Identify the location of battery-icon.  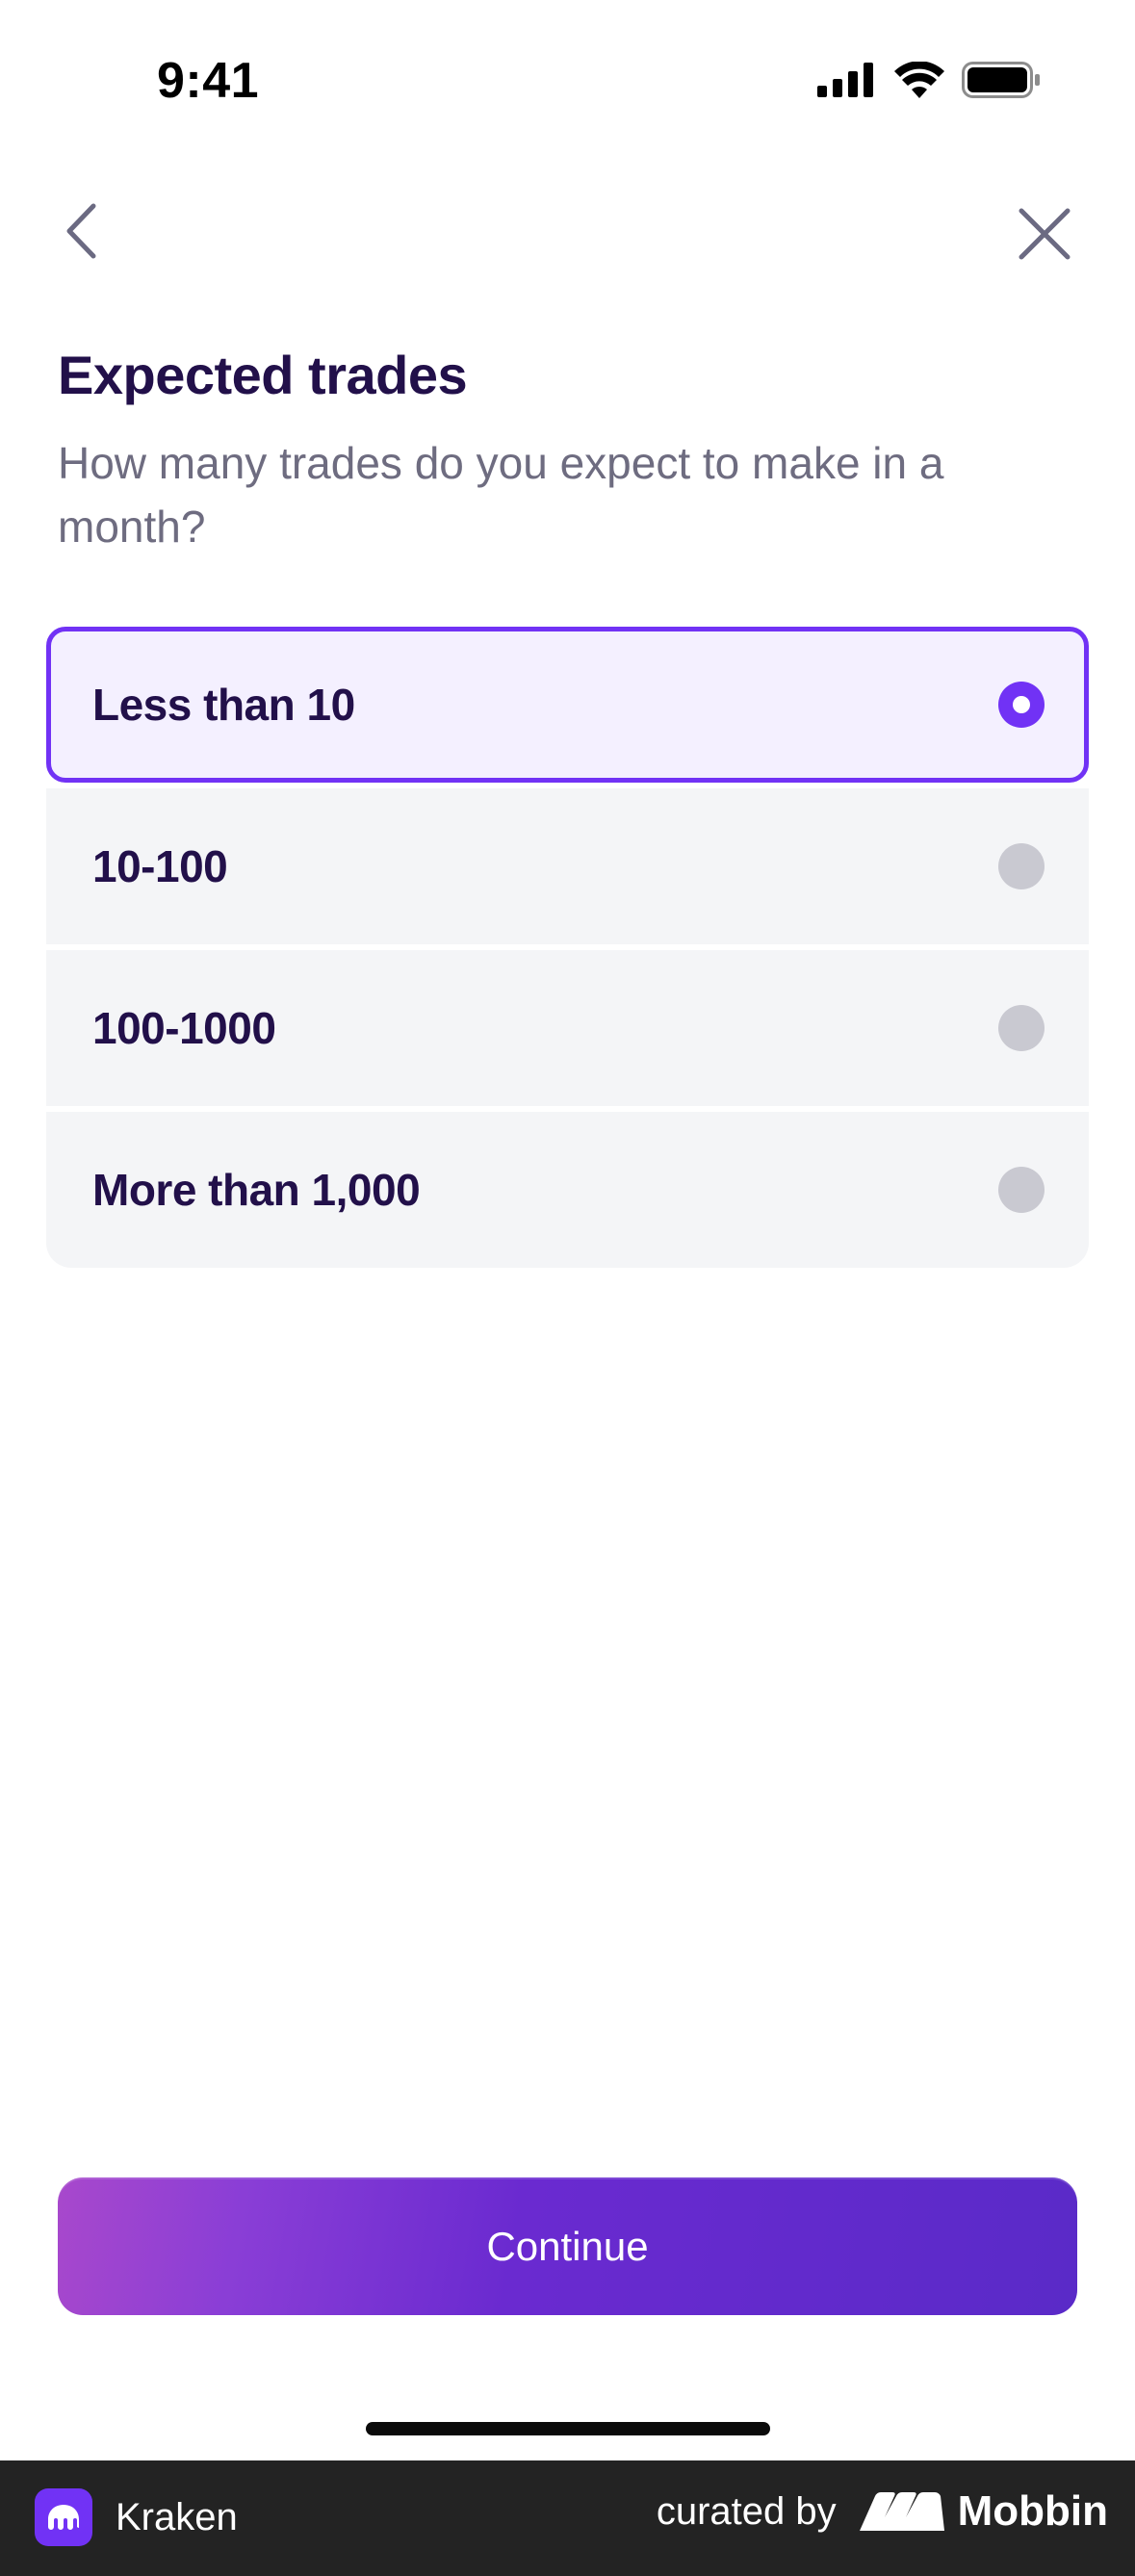
(1001, 80).